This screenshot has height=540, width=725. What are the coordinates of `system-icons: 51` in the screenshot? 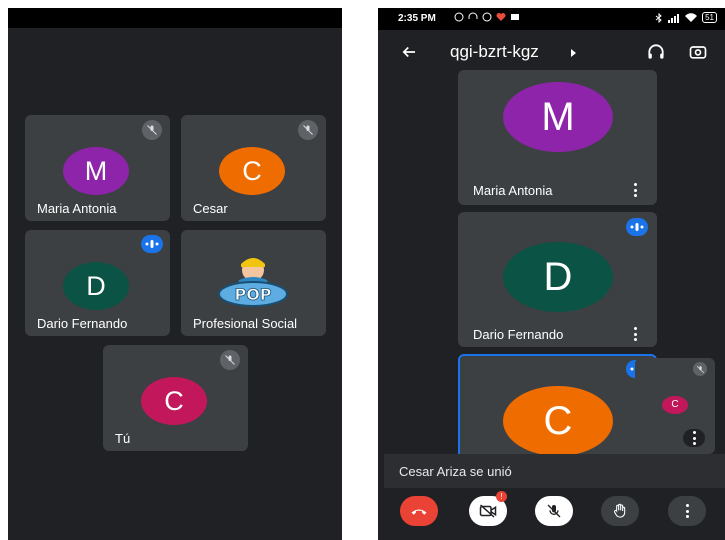 It's located at (686, 17).